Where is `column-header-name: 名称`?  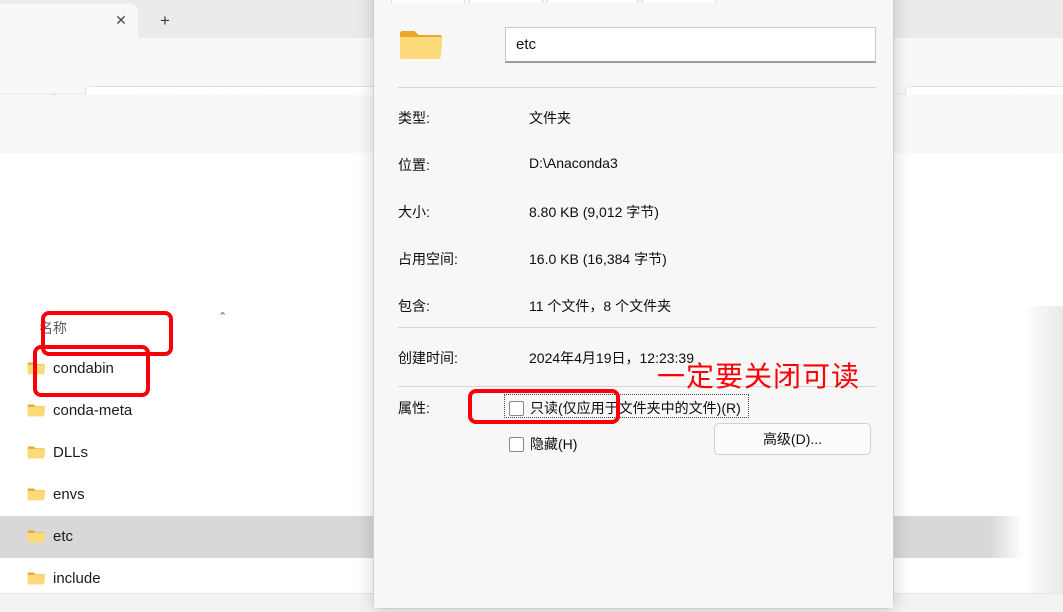
column-header-name: 名称 is located at coordinates (53, 328).